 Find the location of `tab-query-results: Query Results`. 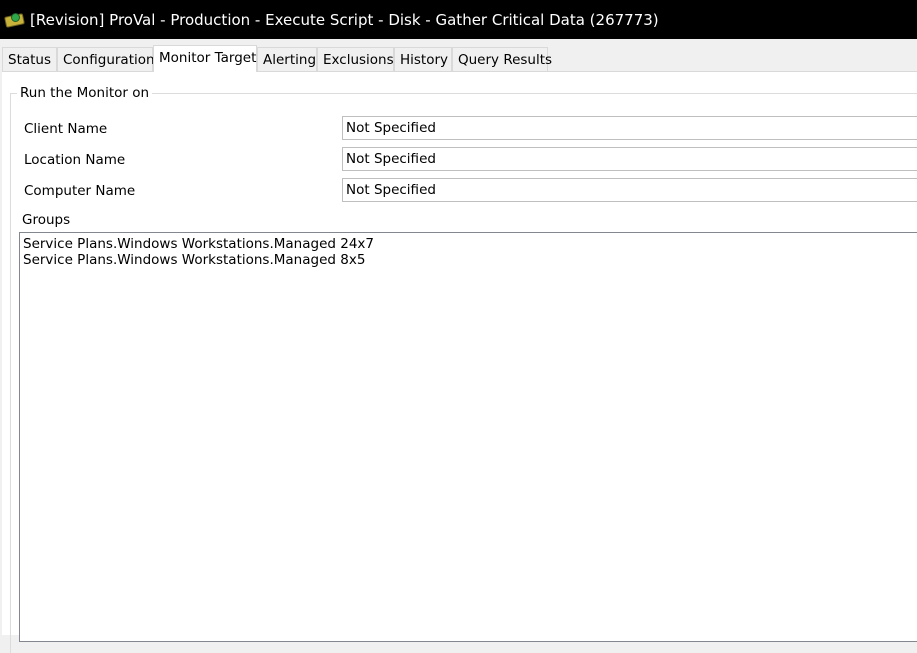

tab-query-results: Query Results is located at coordinates (502, 59).